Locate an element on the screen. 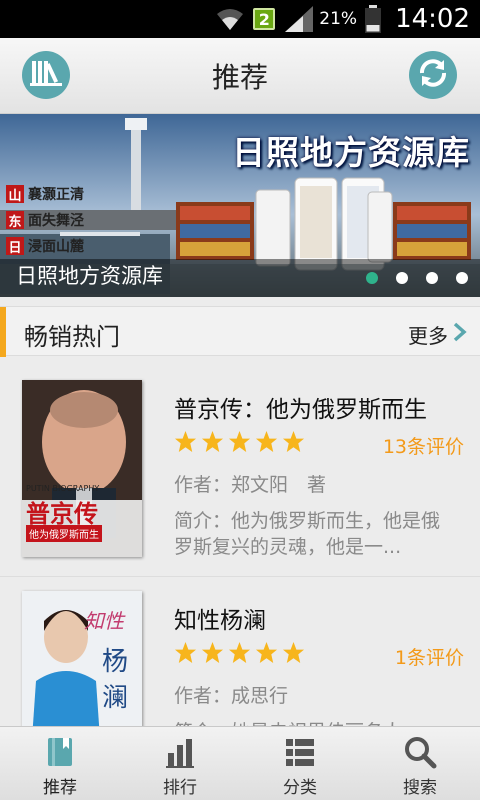  bookshelf-icon is located at coordinates (46, 75).